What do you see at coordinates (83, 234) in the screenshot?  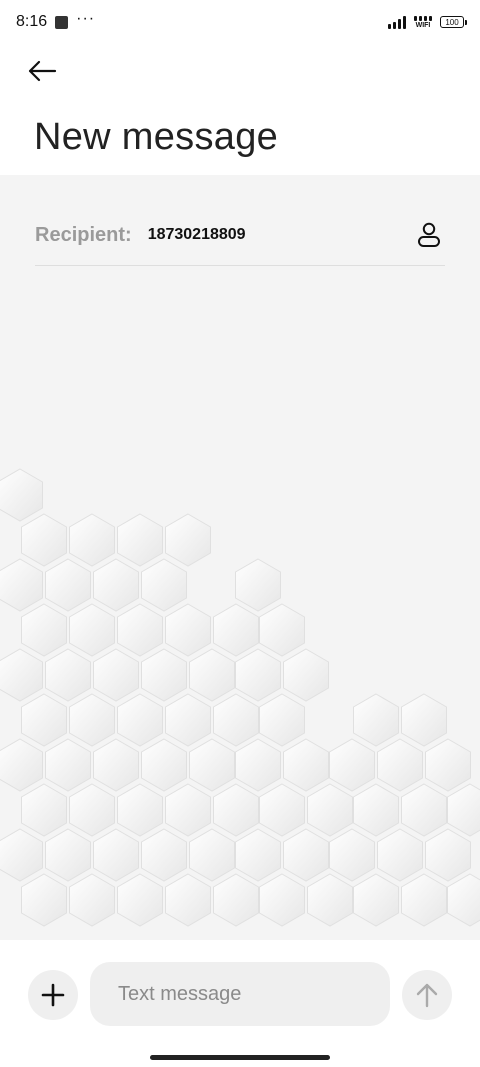 I see `recipient-label: Recipient:` at bounding box center [83, 234].